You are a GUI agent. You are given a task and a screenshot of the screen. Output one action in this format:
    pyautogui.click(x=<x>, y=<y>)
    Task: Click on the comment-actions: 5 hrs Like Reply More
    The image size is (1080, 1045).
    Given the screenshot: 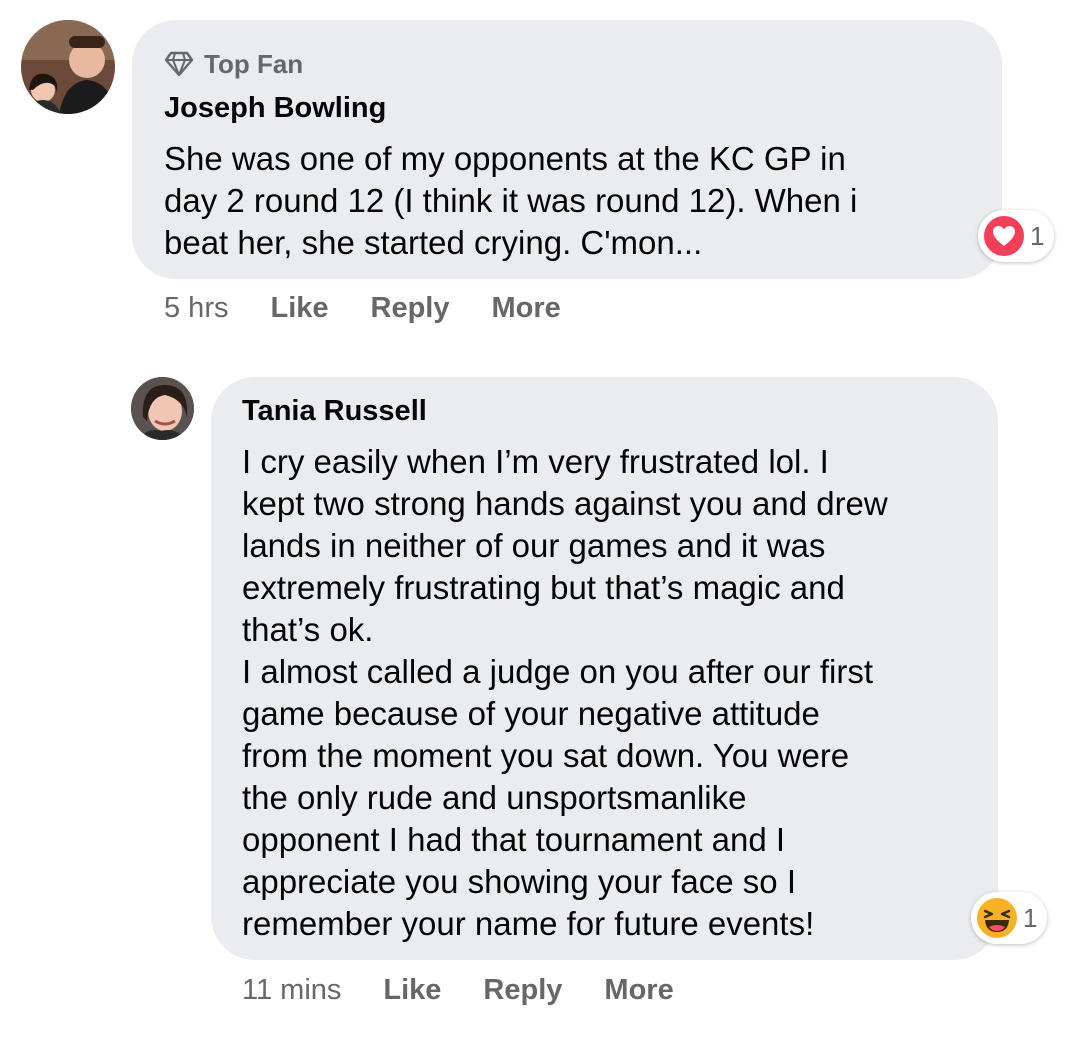 What is the action you would take?
    pyautogui.click(x=383, y=308)
    